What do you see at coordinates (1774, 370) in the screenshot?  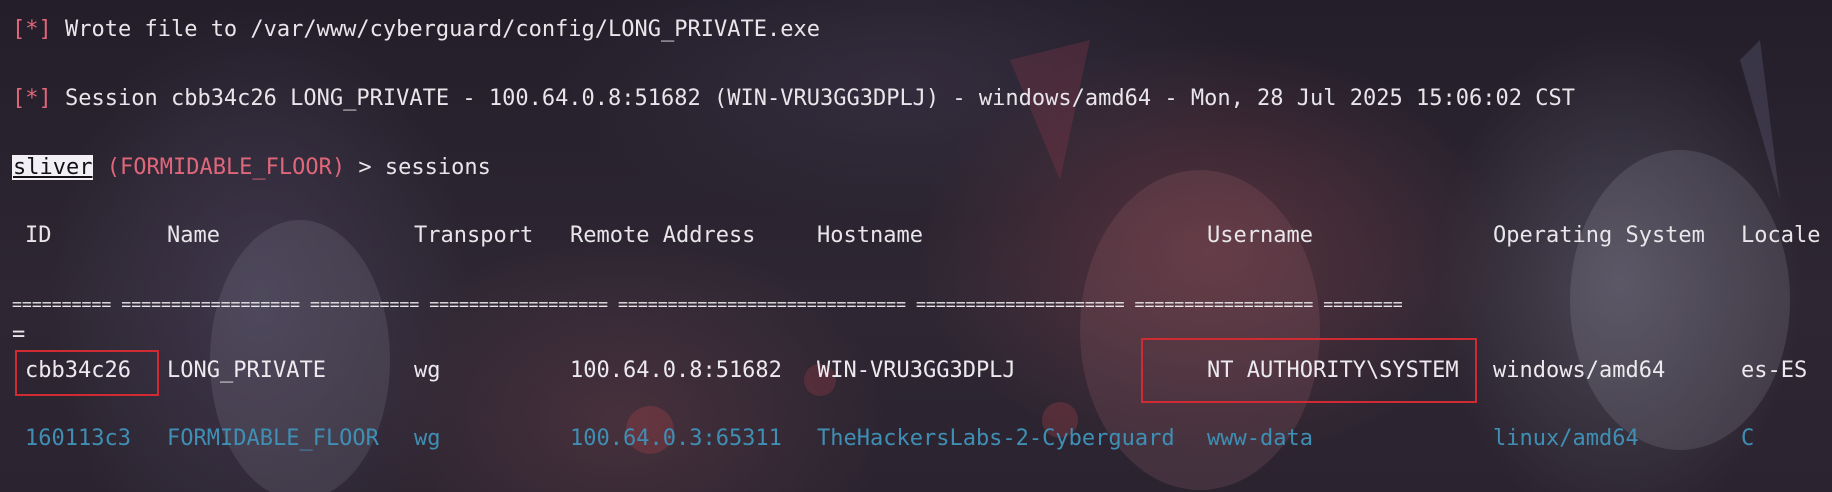 I see `cell-locale: es-ES` at bounding box center [1774, 370].